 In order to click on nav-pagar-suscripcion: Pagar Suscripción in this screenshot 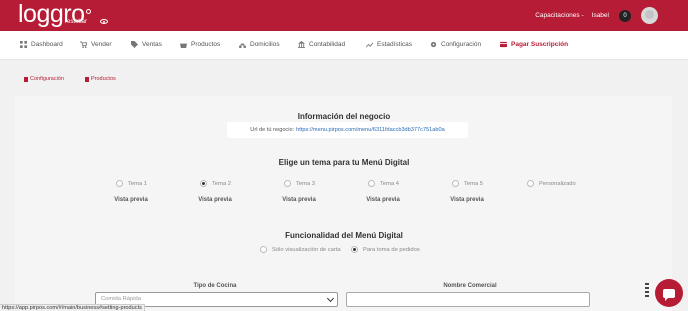, I will do `click(534, 44)`.